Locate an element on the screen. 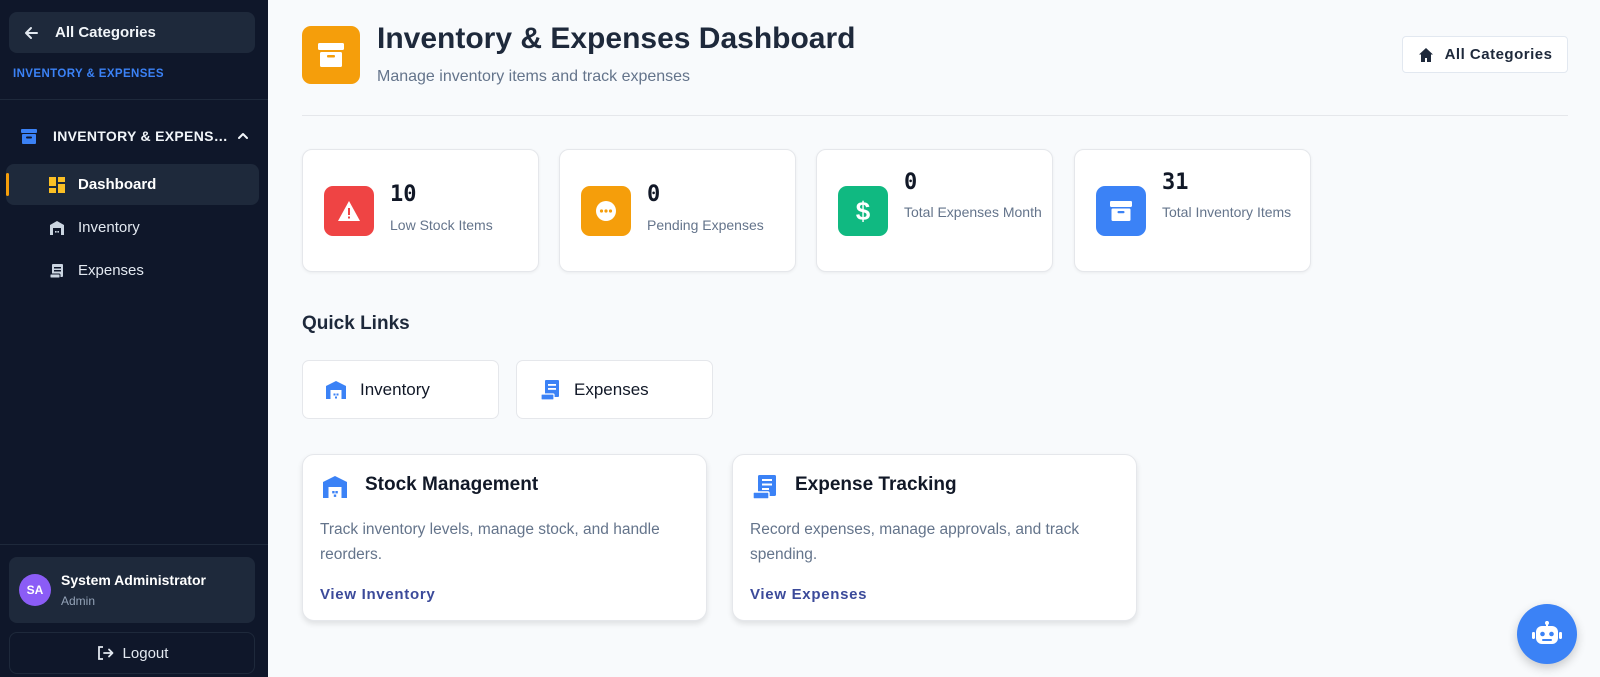 This screenshot has width=1600, height=677. stat-label: Total Expenses Month is located at coordinates (973, 212).